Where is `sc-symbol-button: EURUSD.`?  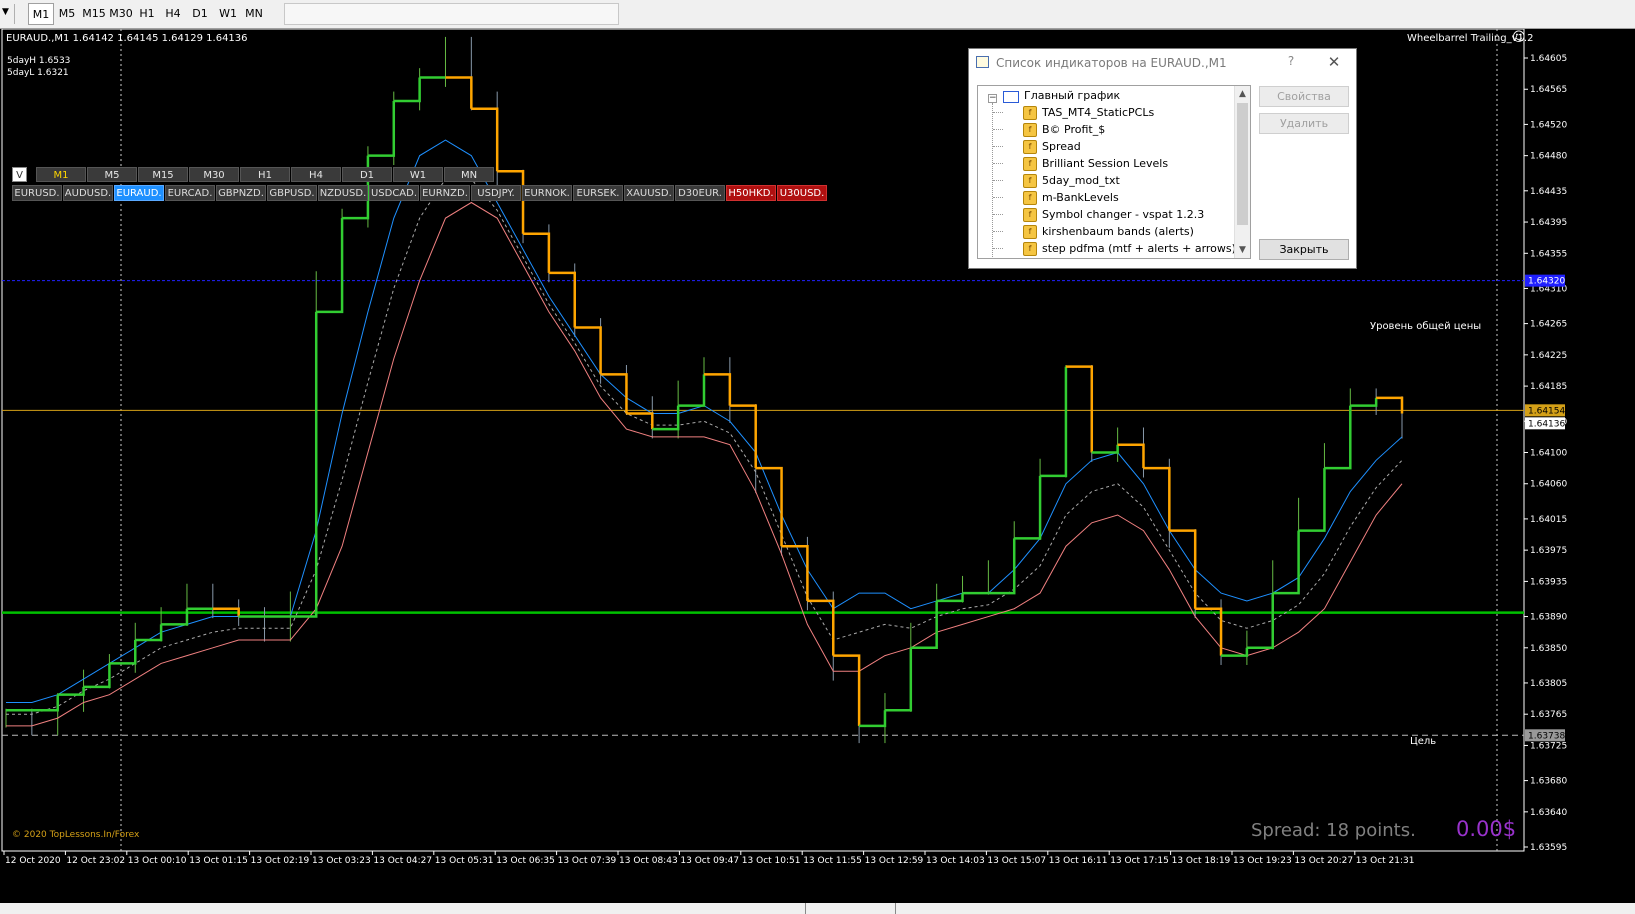
sc-symbol-button: EURUSD. is located at coordinates (37, 193).